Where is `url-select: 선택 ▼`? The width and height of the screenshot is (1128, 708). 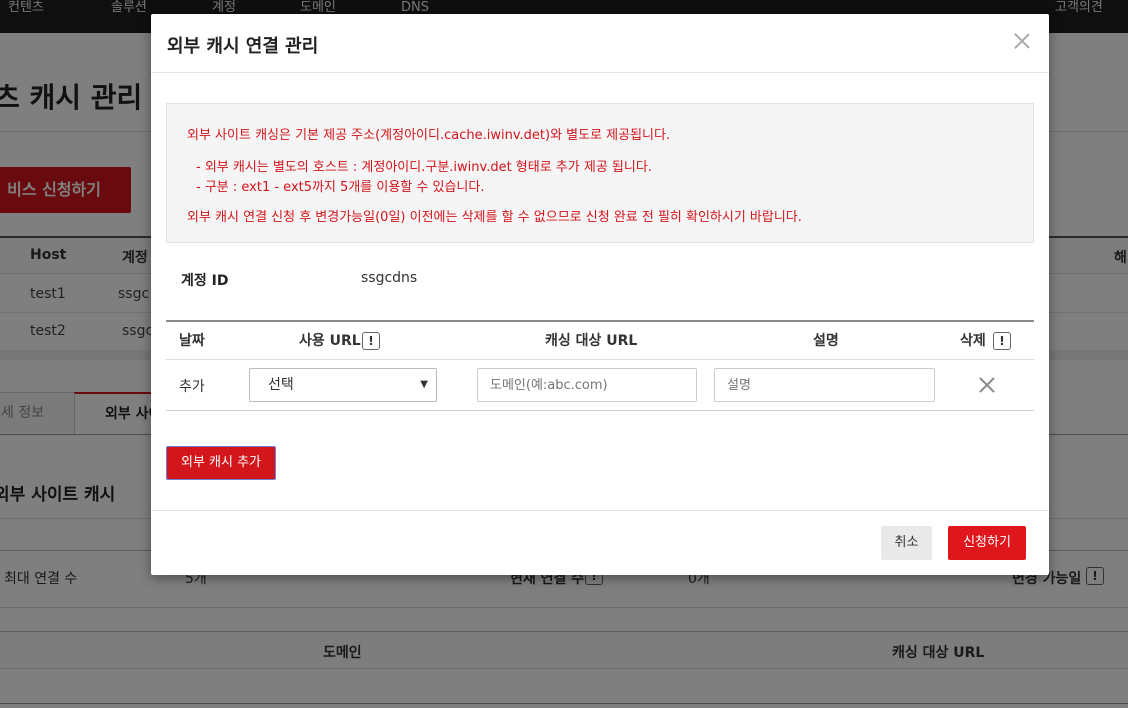 url-select: 선택 ▼ is located at coordinates (343, 385).